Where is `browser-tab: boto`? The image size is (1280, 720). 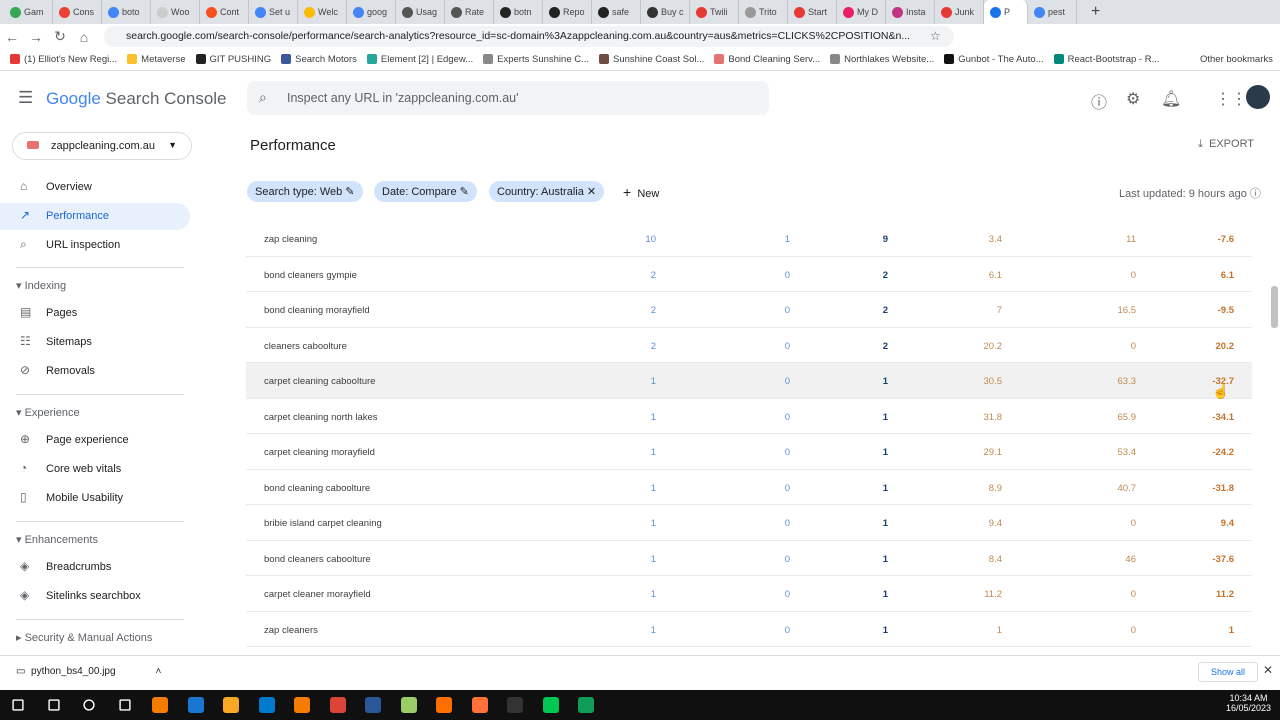
browser-tab: boto is located at coordinates (126, 12).